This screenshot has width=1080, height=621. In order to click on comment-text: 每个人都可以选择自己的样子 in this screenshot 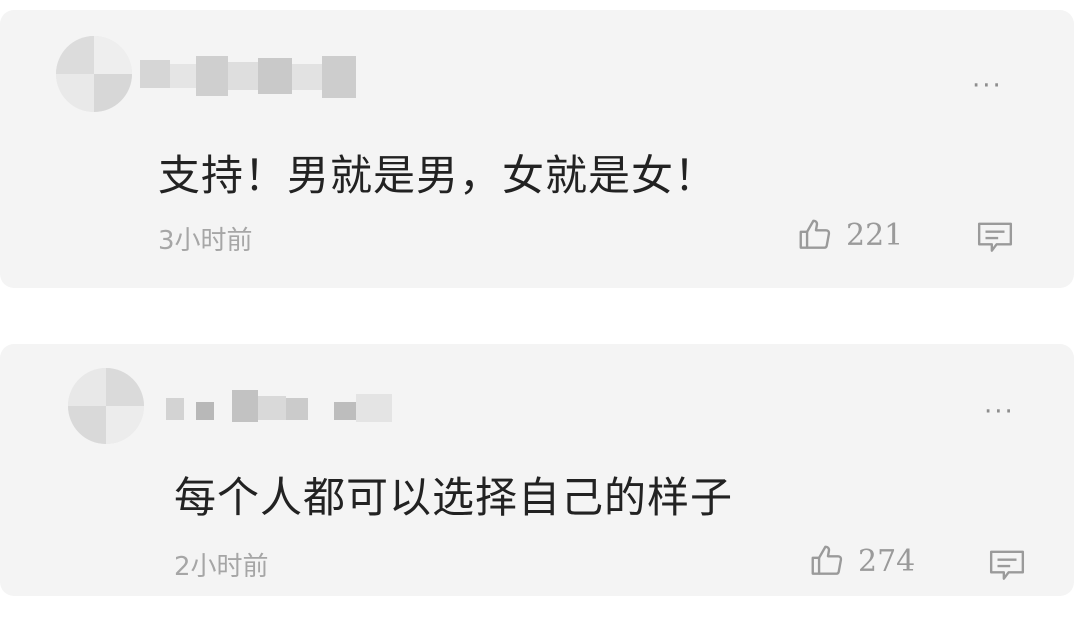, I will do `click(454, 497)`.